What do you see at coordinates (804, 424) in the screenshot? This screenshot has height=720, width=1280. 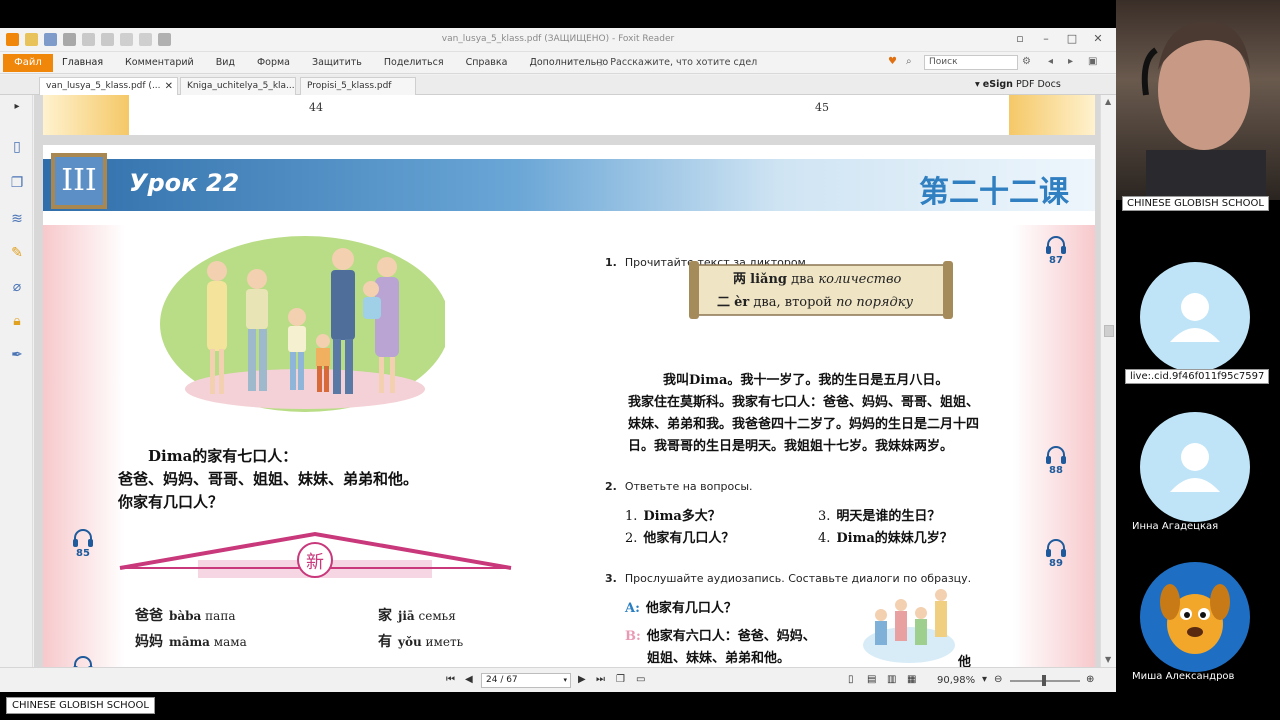 I see `passage-line-3: 妹妹、弟弟和我。我爸爸四十二岁了。妈妈的生日是二月十四` at bounding box center [804, 424].